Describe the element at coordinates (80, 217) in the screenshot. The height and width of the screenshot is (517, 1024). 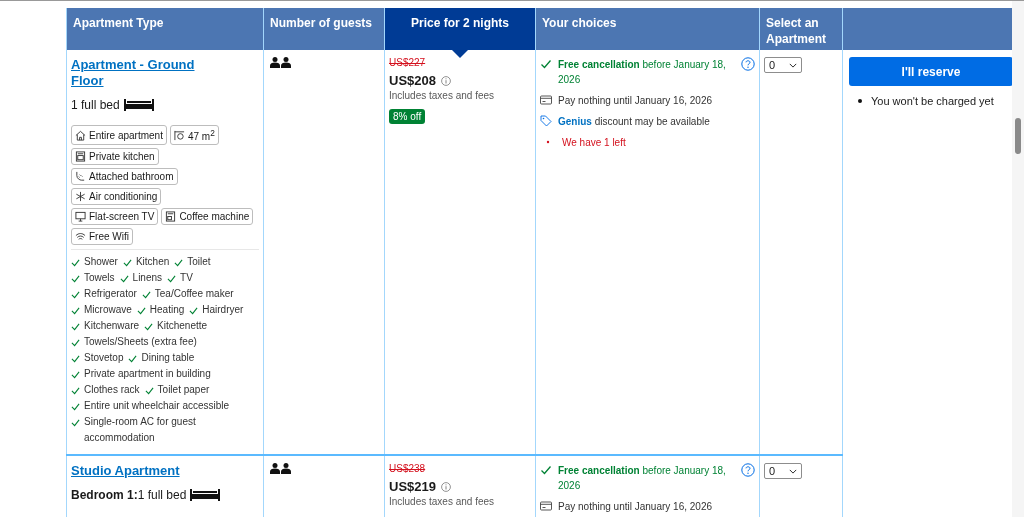
I see `tv-icon` at that location.